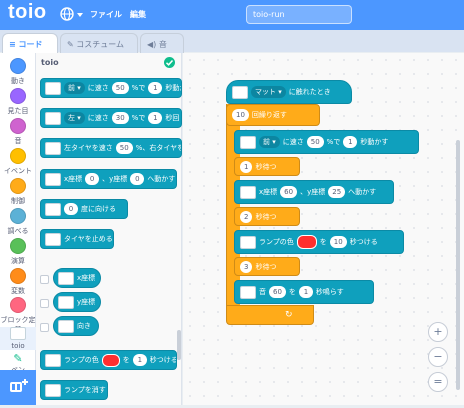  Describe the element at coordinates (289, 192) in the screenshot. I see `x-input: 60` at that location.